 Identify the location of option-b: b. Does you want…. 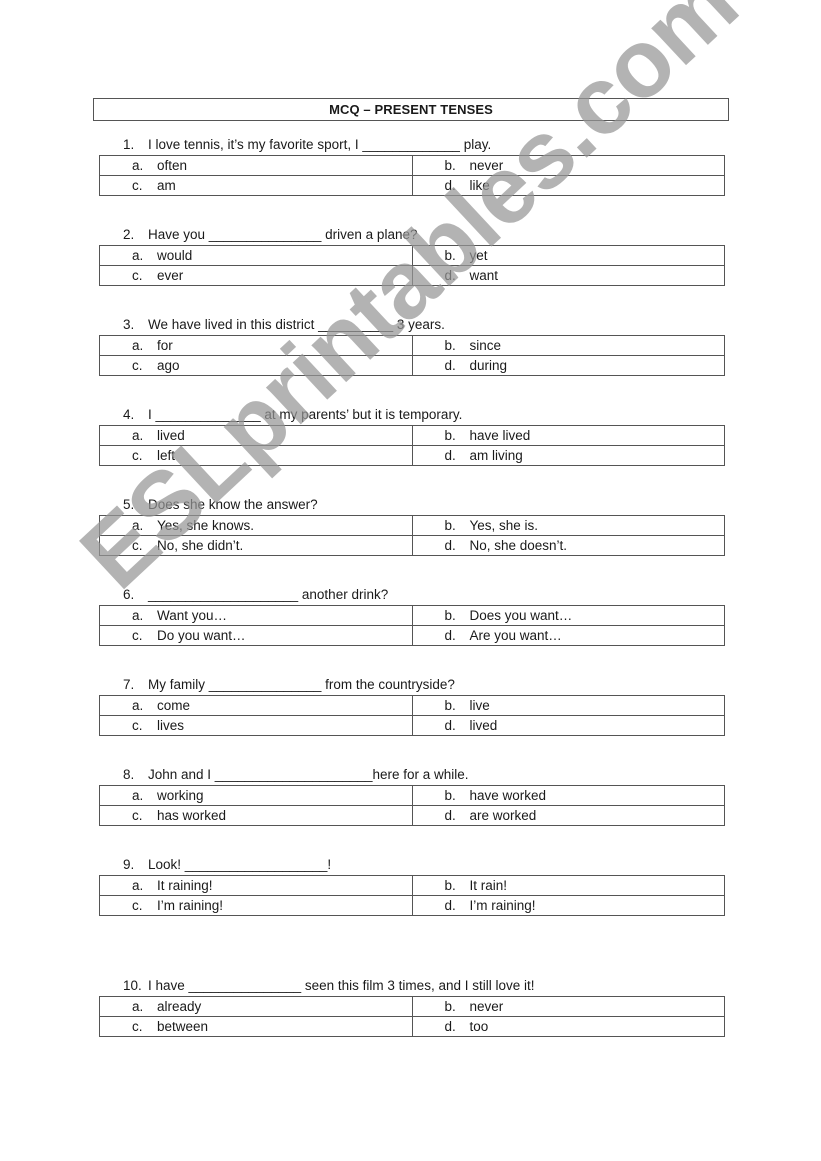
(568, 615).